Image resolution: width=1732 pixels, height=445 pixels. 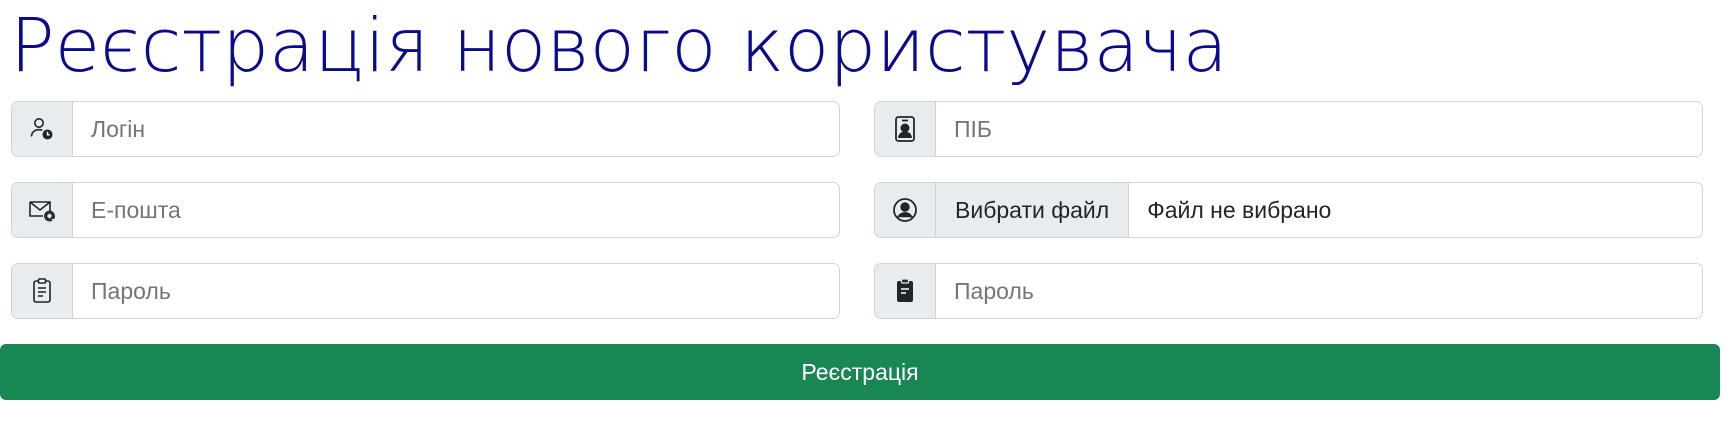 What do you see at coordinates (905, 210) in the screenshot?
I see `person-circle-icon` at bounding box center [905, 210].